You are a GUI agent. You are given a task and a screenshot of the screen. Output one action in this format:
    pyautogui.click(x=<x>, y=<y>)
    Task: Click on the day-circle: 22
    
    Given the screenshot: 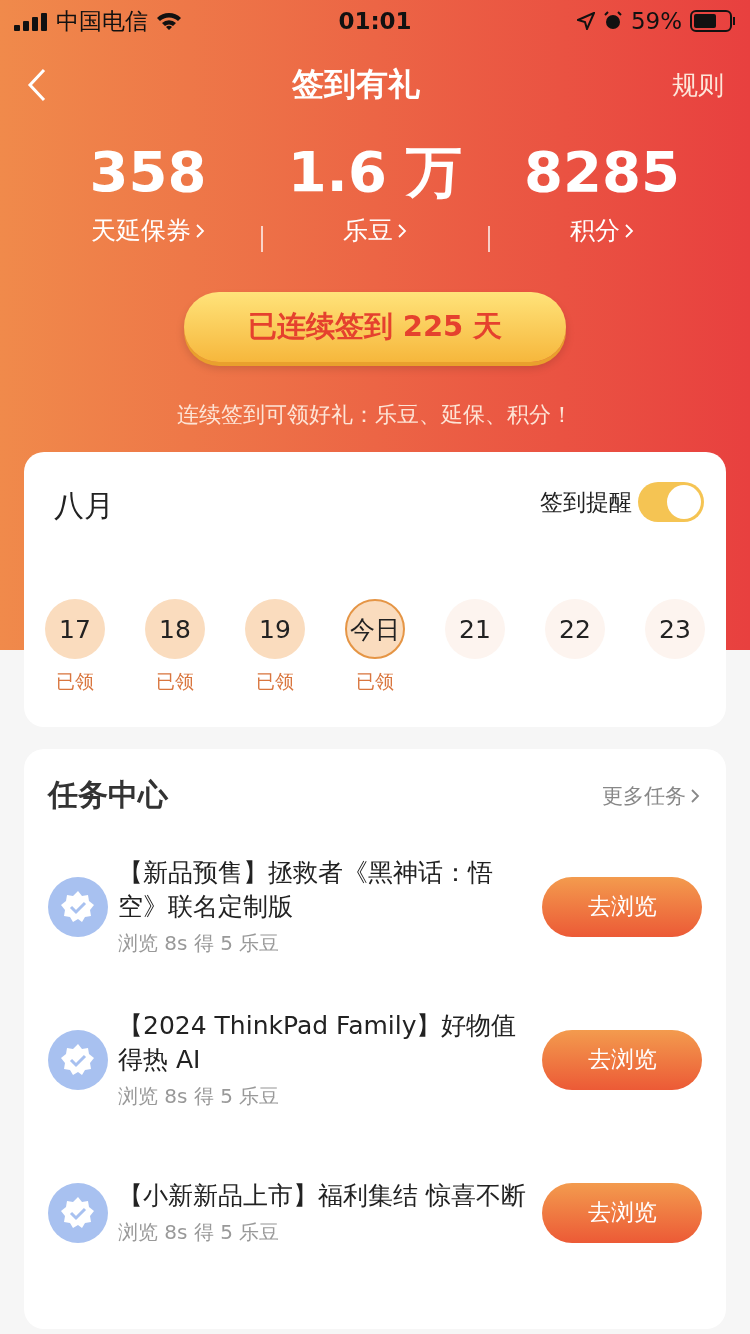 What is the action you would take?
    pyautogui.click(x=575, y=629)
    